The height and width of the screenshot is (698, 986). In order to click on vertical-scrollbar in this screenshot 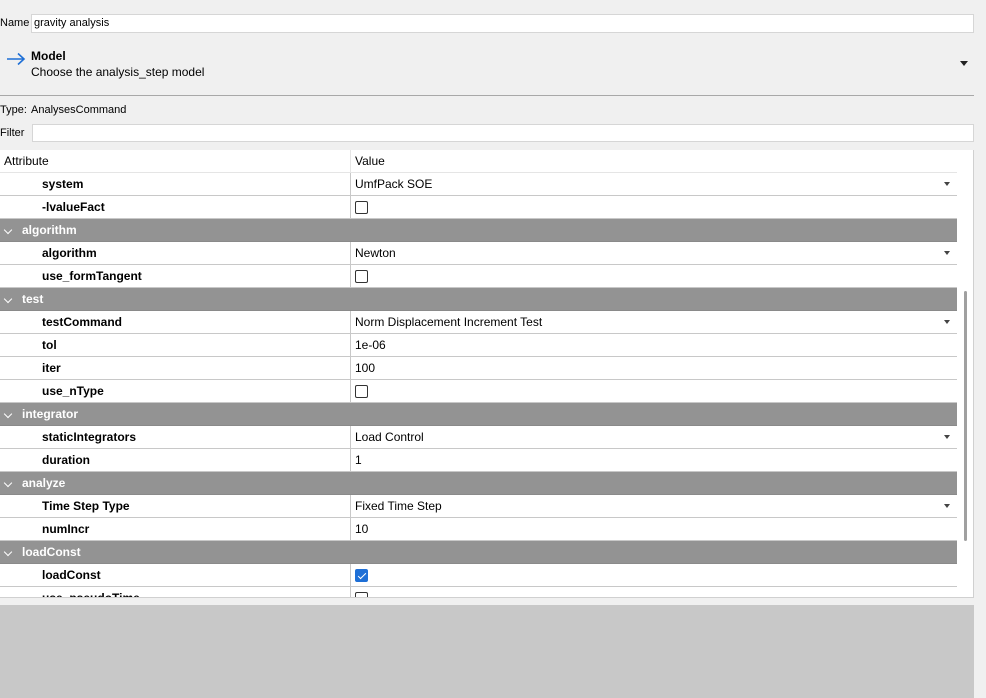, I will do `click(965, 373)`.